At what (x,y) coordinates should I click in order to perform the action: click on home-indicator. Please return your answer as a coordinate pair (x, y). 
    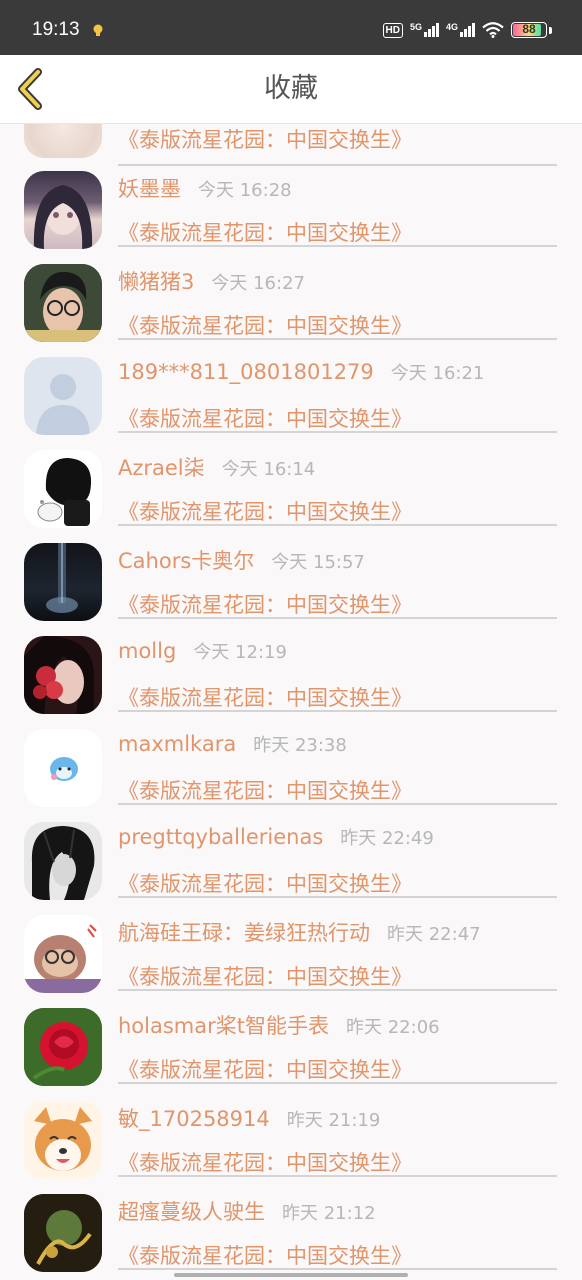
    Looking at the image, I should click on (291, 1275).